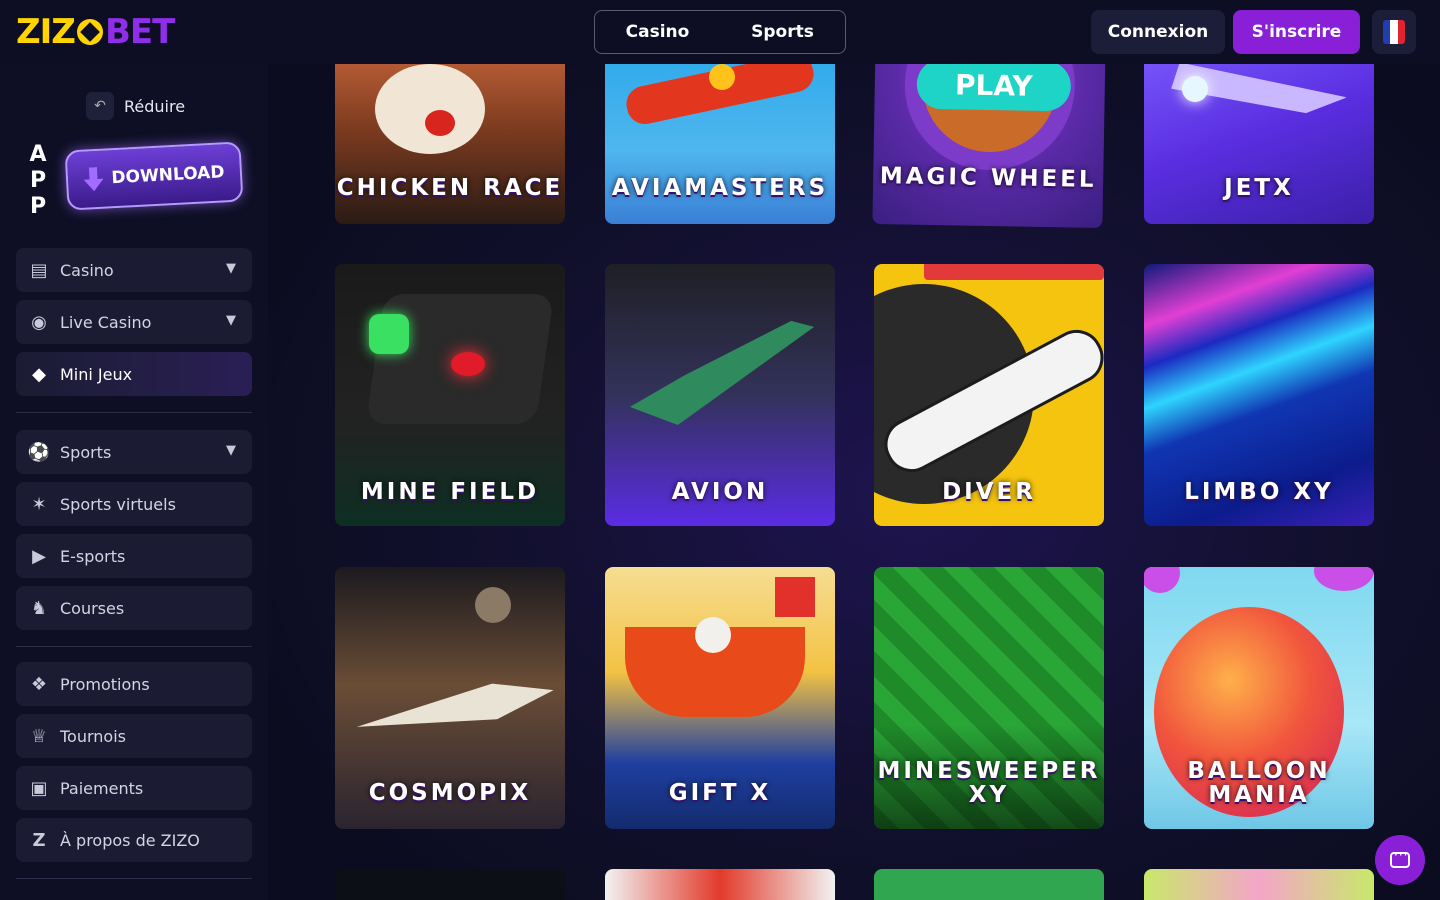  What do you see at coordinates (1259, 188) in the screenshot?
I see `game-title: JETX` at bounding box center [1259, 188].